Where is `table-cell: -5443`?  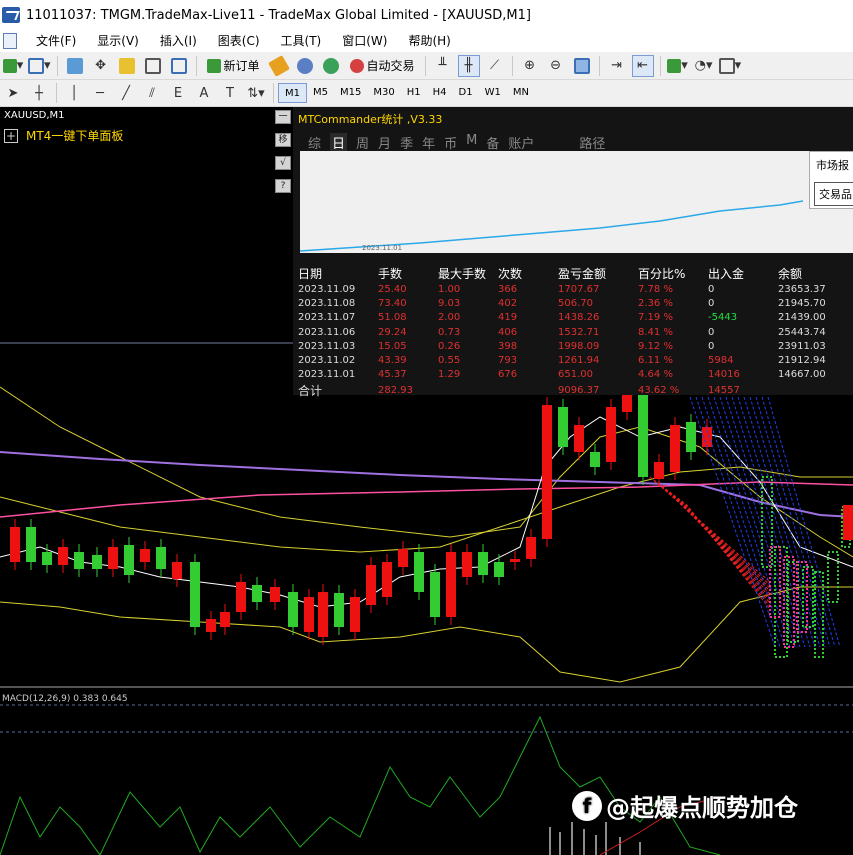 table-cell: -5443 is located at coordinates (723, 318).